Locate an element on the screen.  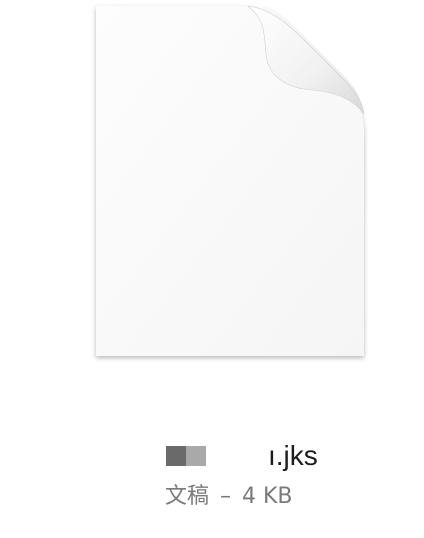
file-meta: 文稿 – 4 KB is located at coordinates (229, 497).